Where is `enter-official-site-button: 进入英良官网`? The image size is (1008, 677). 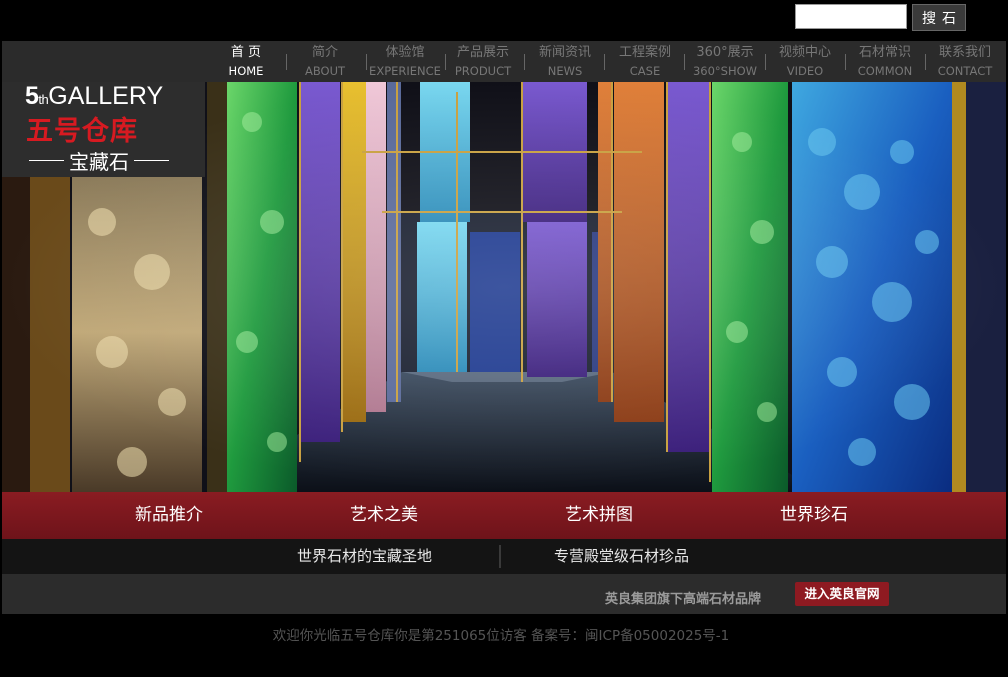 enter-official-site-button: 进入英良官网 is located at coordinates (842, 594).